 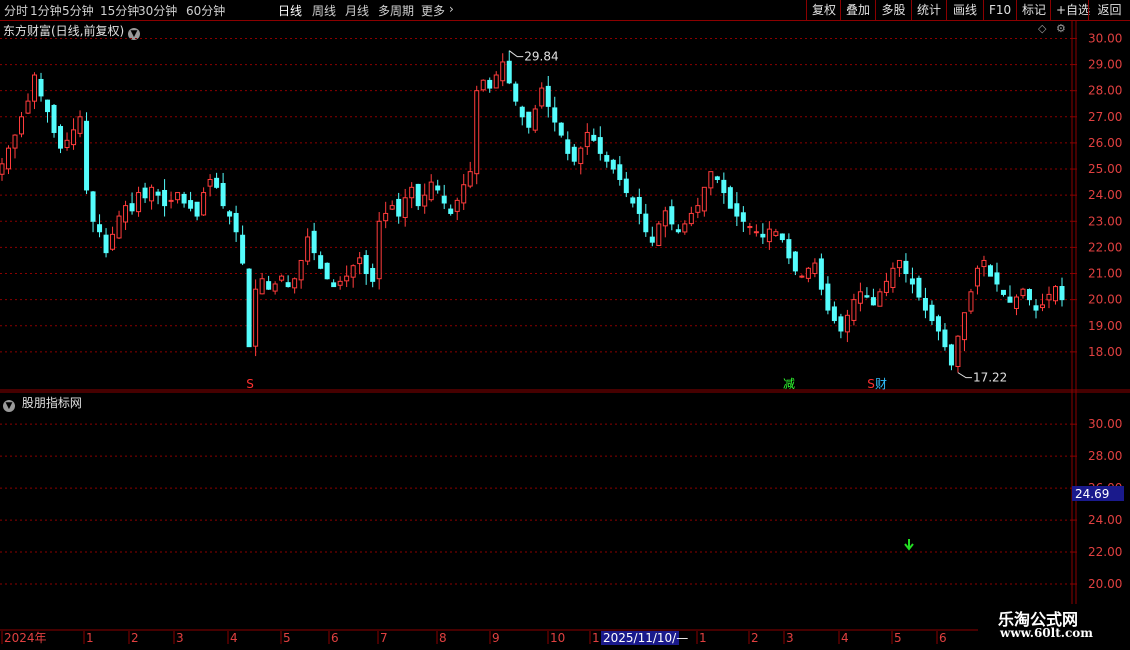 I want to click on indicator-title-text: 股朋指标网, so click(x=51, y=403).